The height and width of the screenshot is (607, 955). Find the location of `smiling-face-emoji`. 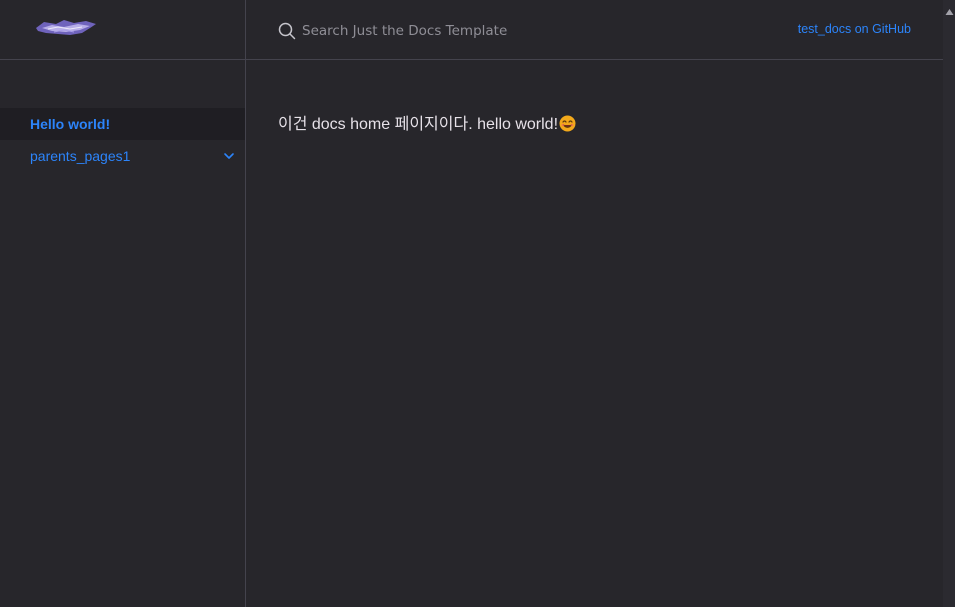

smiling-face-emoji is located at coordinates (567, 123).